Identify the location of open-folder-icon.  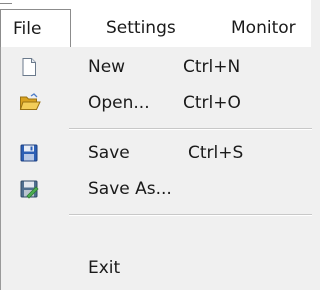
(30, 103).